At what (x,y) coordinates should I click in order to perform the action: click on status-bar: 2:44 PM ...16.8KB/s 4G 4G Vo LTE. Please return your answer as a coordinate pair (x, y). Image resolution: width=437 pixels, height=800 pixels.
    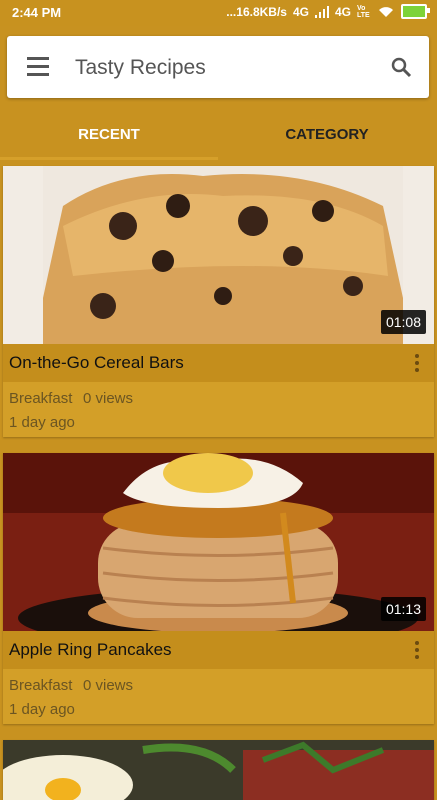
    Looking at the image, I should click on (218, 13).